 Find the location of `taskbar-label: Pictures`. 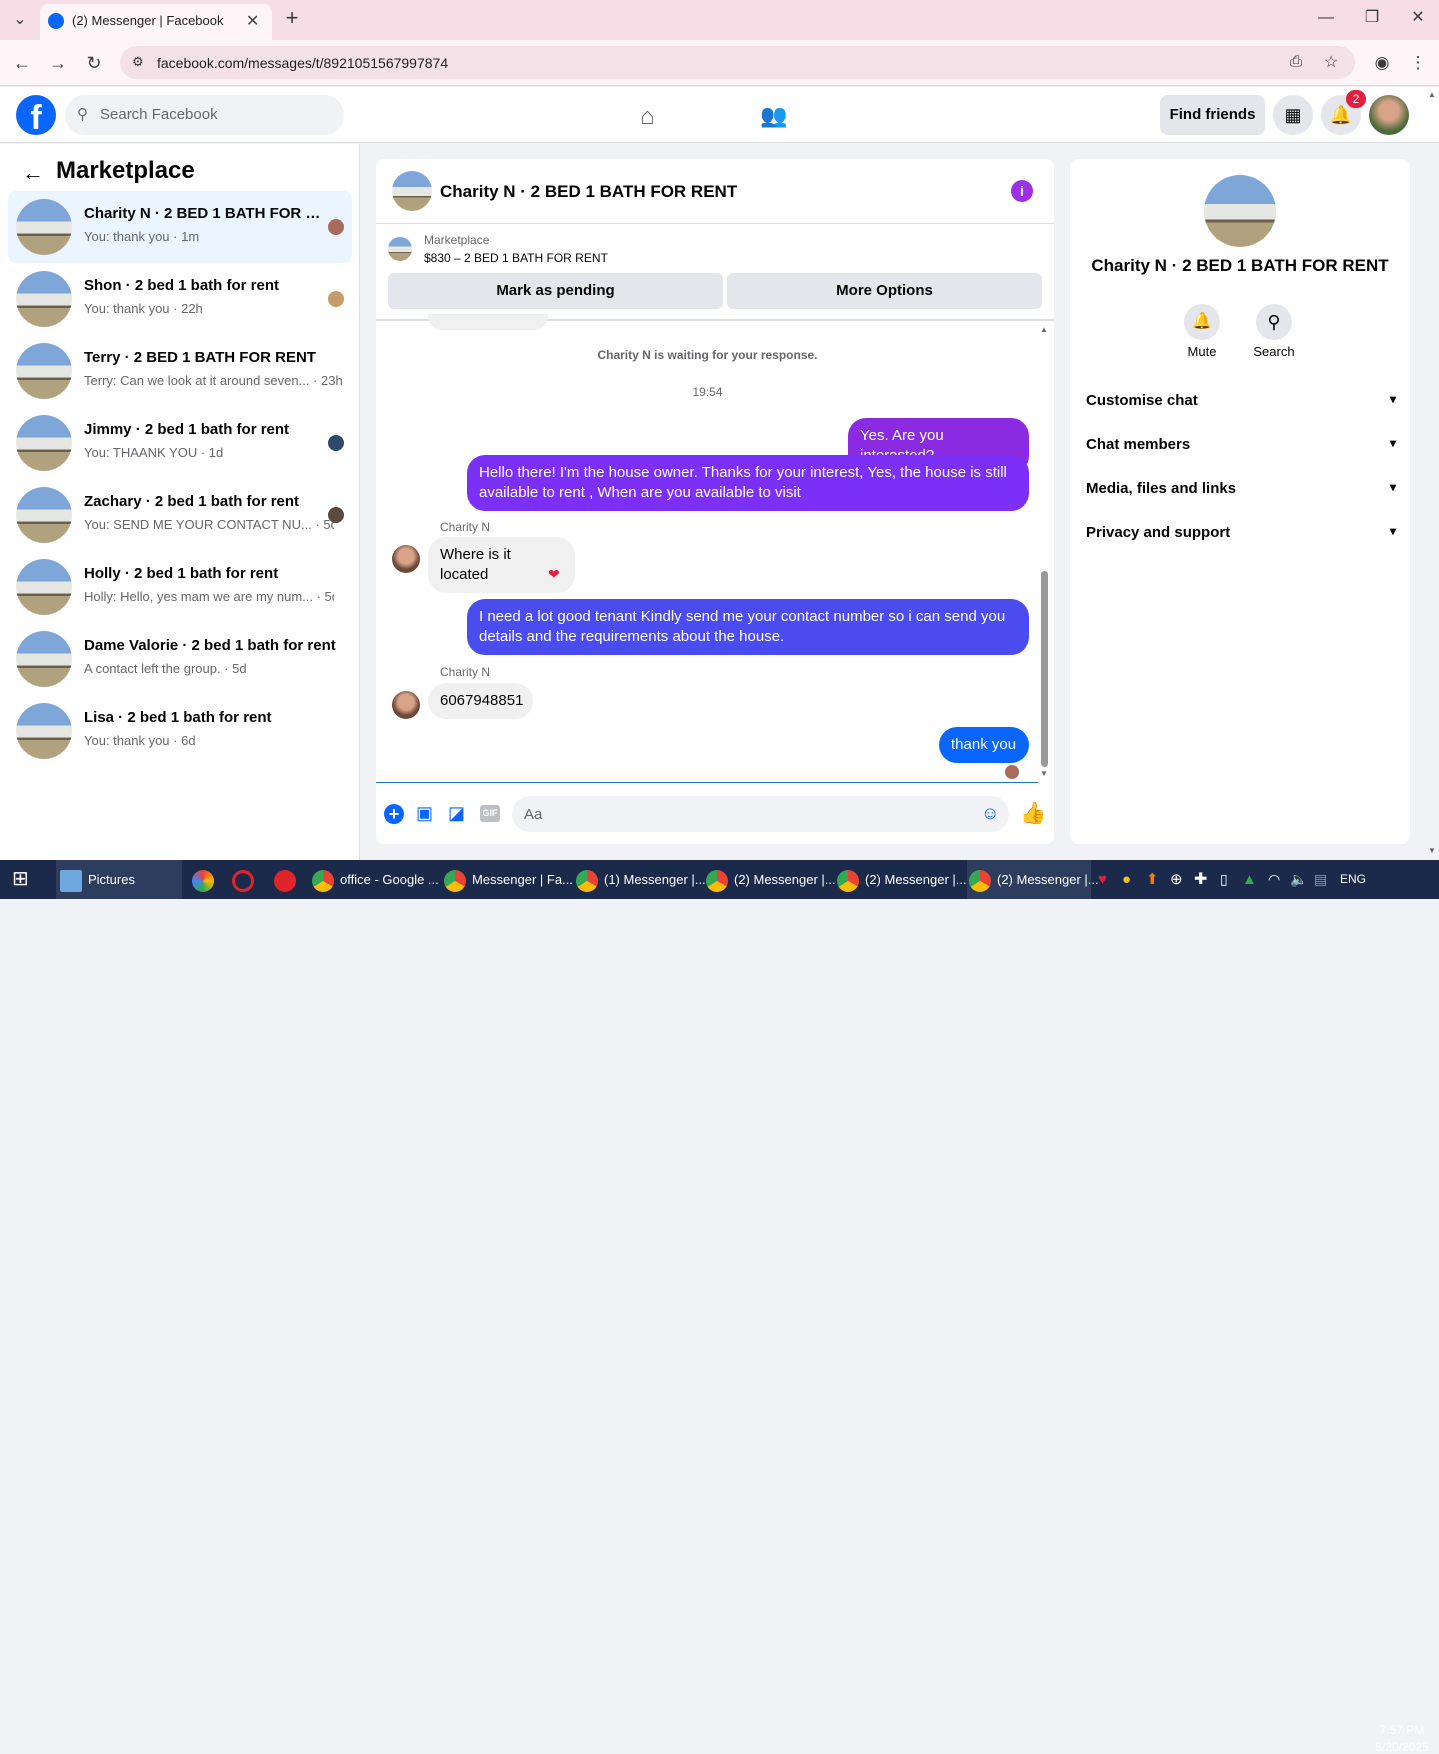

taskbar-label: Pictures is located at coordinates (111, 879).